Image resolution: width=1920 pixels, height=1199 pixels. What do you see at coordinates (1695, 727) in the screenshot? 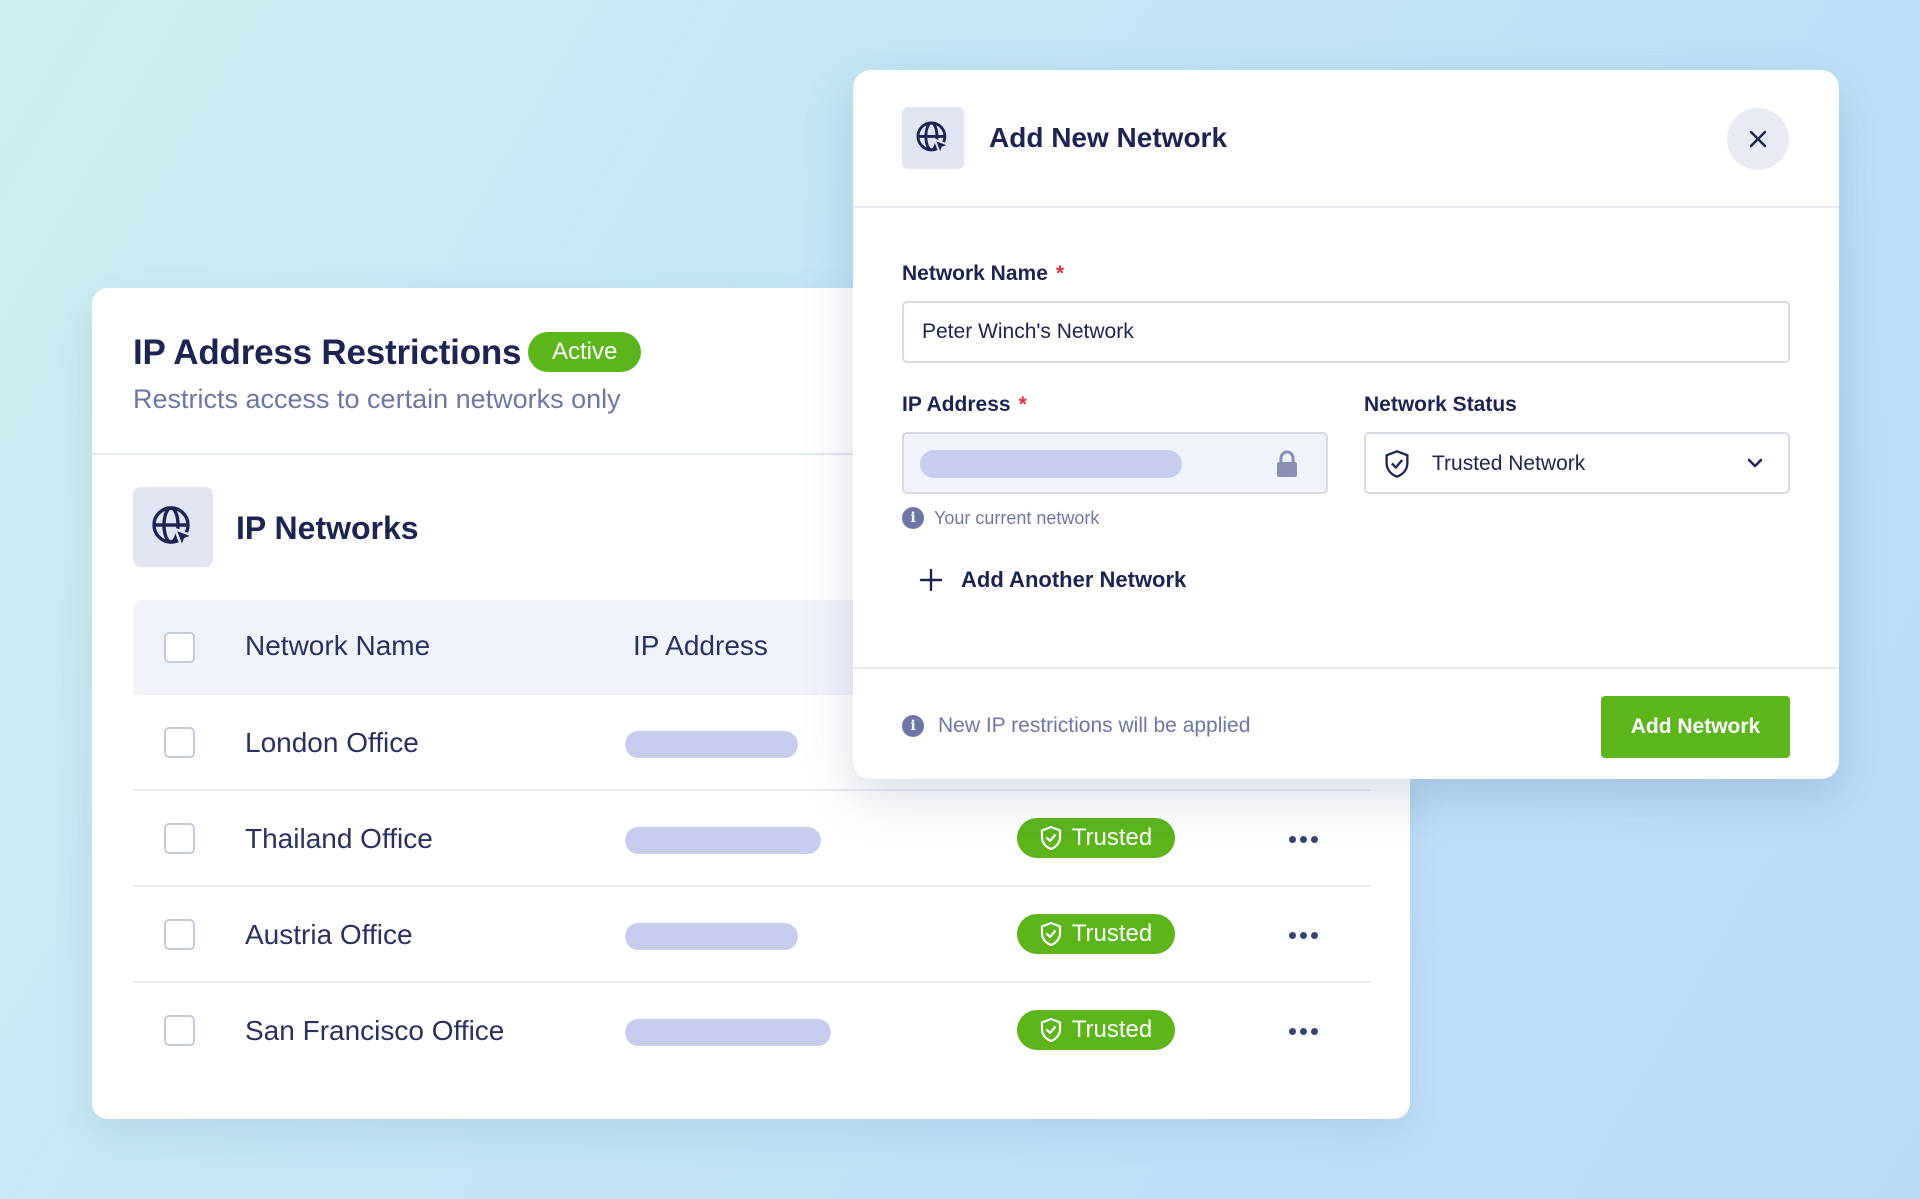
I see `add-network-button: Add Network` at bounding box center [1695, 727].